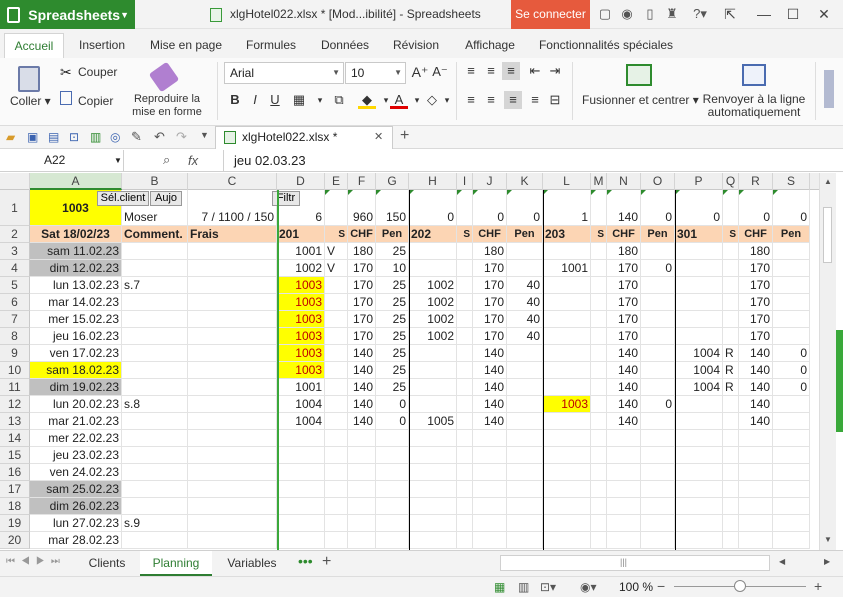  I want to click on close-button: ✕, so click(824, 14).